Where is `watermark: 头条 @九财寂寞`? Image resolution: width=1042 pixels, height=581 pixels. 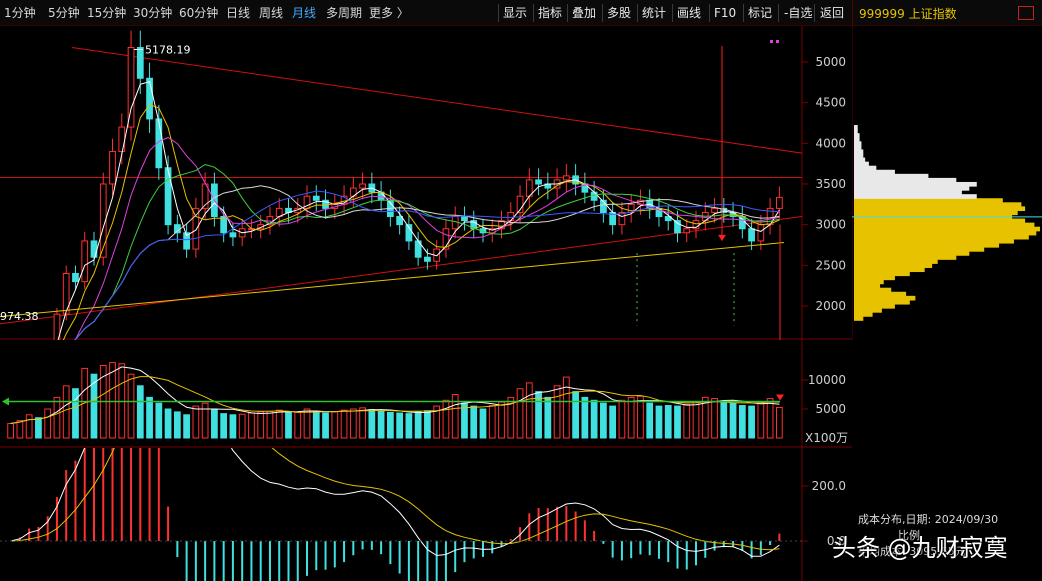
watermark: 头条 @九财寂寞 is located at coordinates (920, 548).